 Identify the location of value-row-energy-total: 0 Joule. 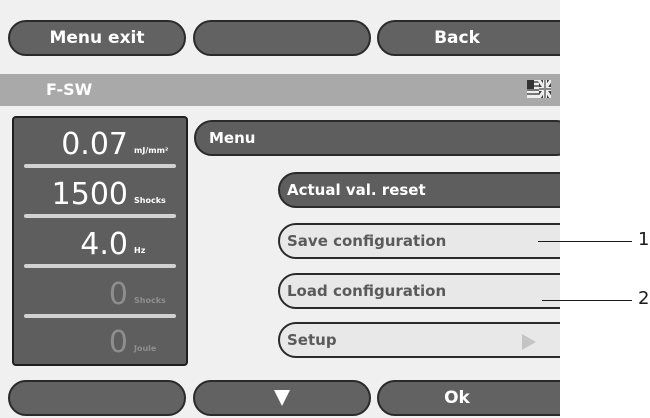
(100, 341).